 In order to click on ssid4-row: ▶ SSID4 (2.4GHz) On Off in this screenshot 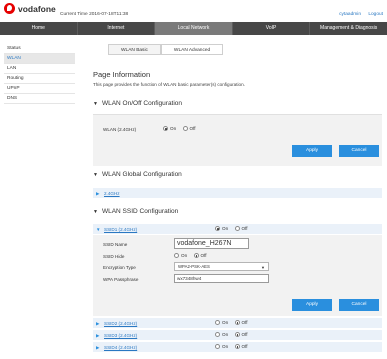, I will do `click(237, 347)`.